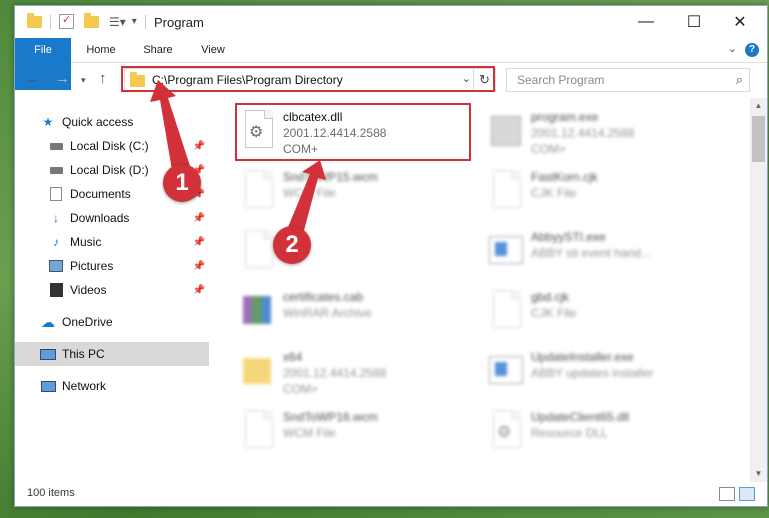 This screenshot has height=518, width=769. What do you see at coordinates (182, 183) in the screenshot?
I see `step-1-badge: 1` at bounding box center [182, 183].